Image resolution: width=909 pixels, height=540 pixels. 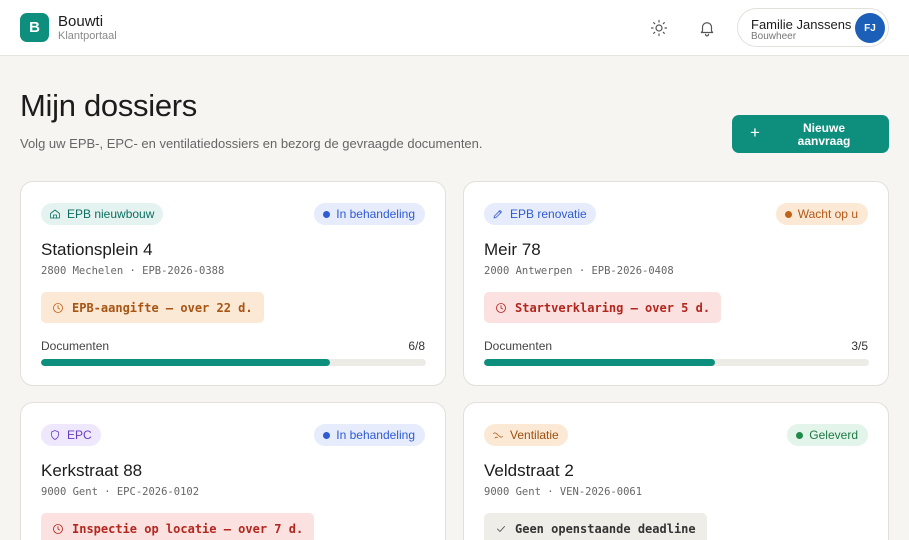 I want to click on documents-count: 3/5, so click(x=859, y=346).